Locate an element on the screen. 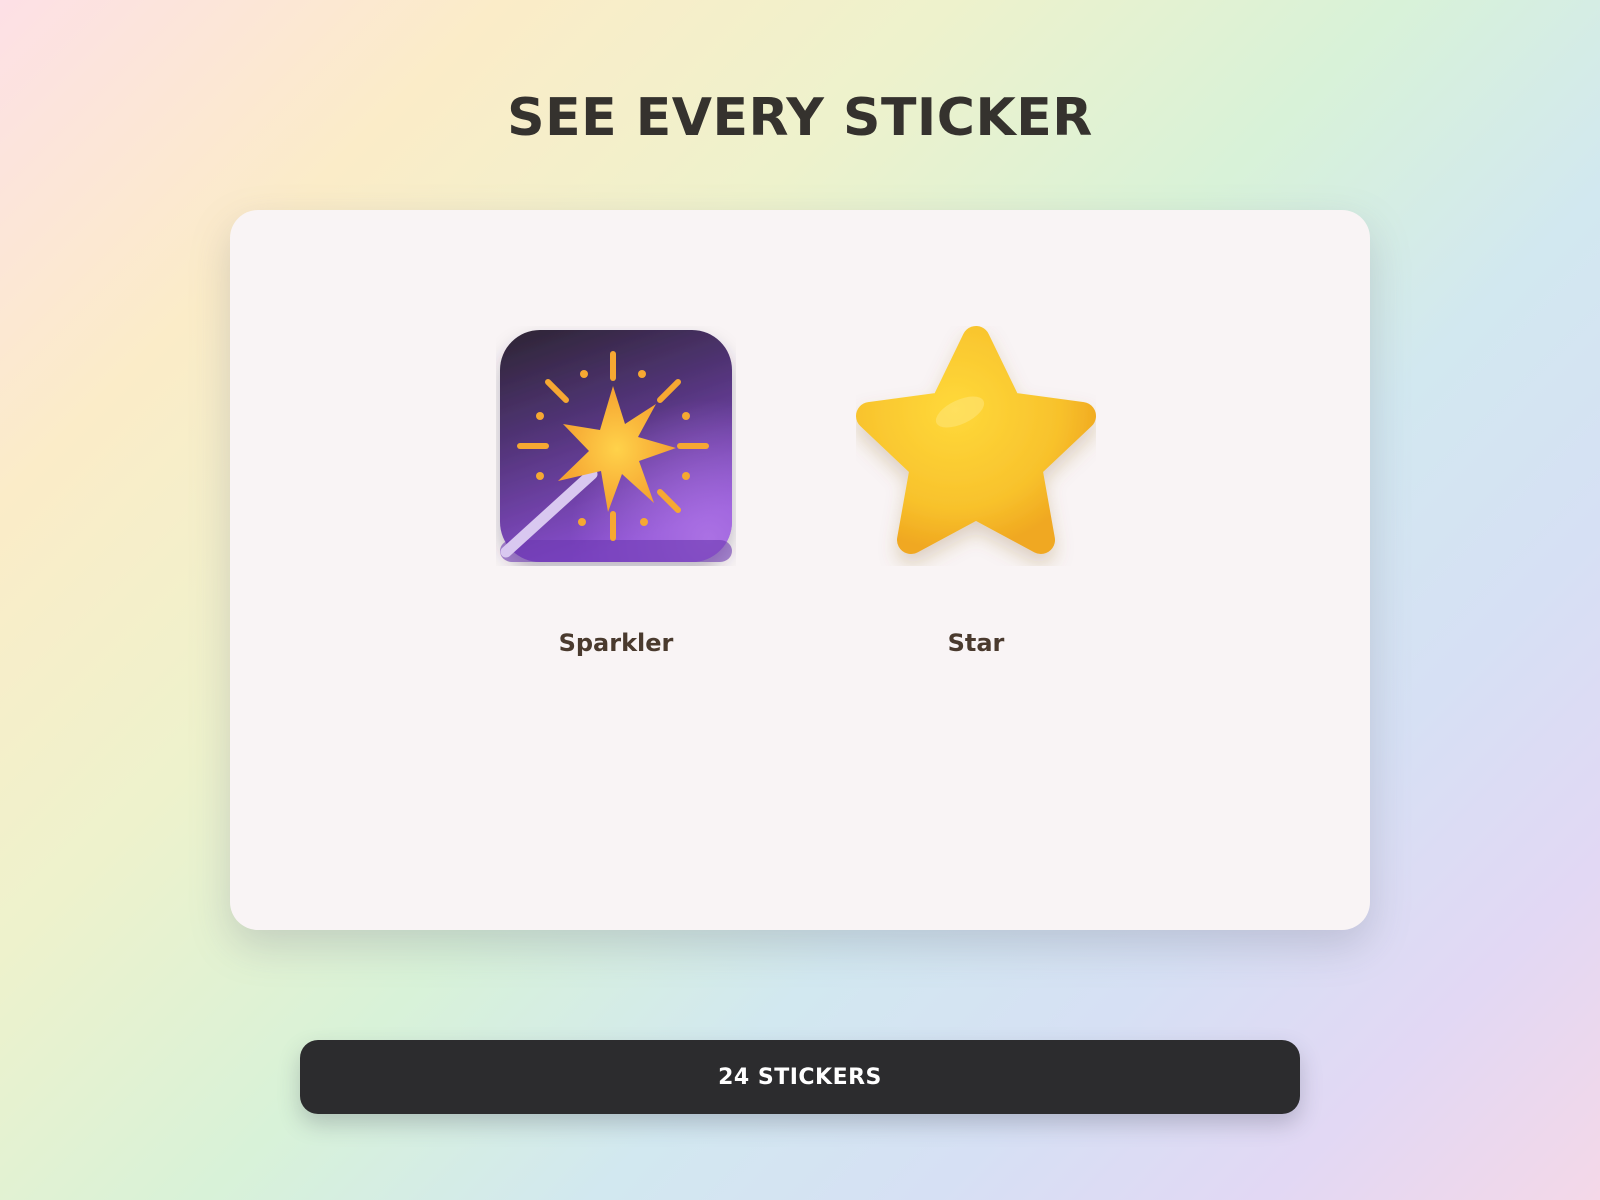  page-title: SEE EVERY STICKER is located at coordinates (800, 117).